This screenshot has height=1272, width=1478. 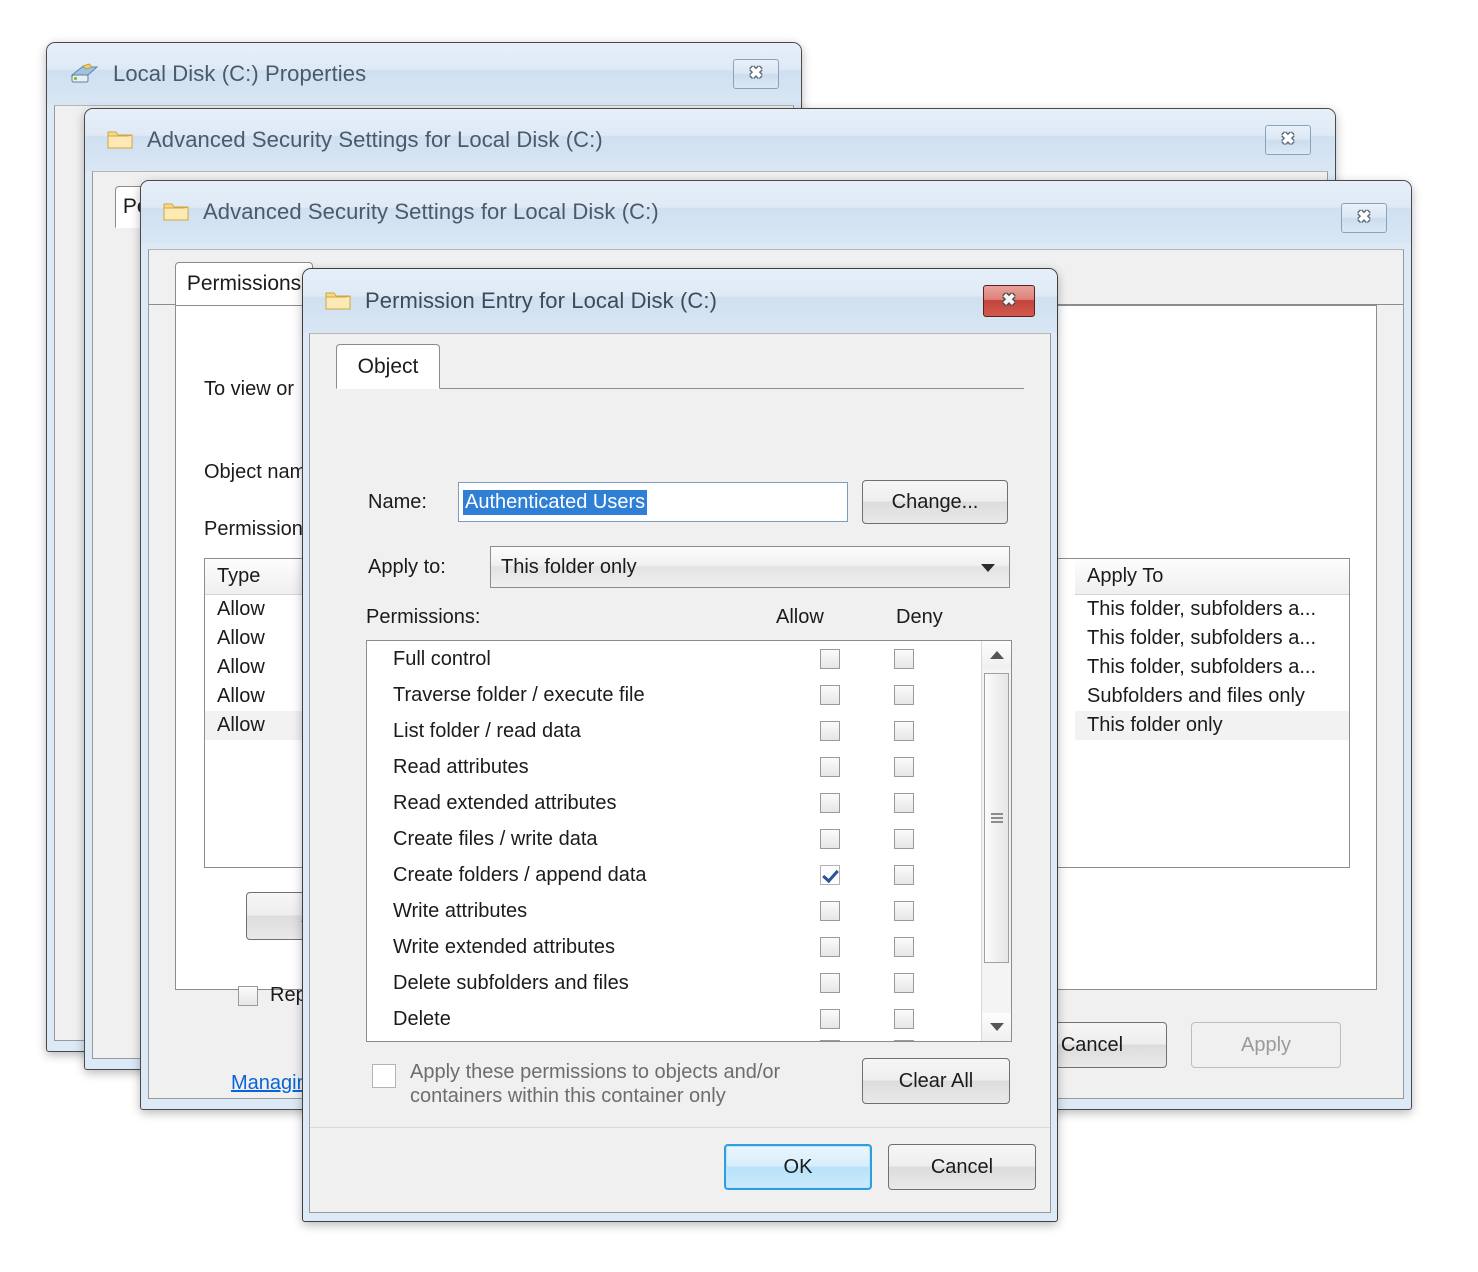 I want to click on table-row: Subfolders and files only, so click(x=1212, y=696).